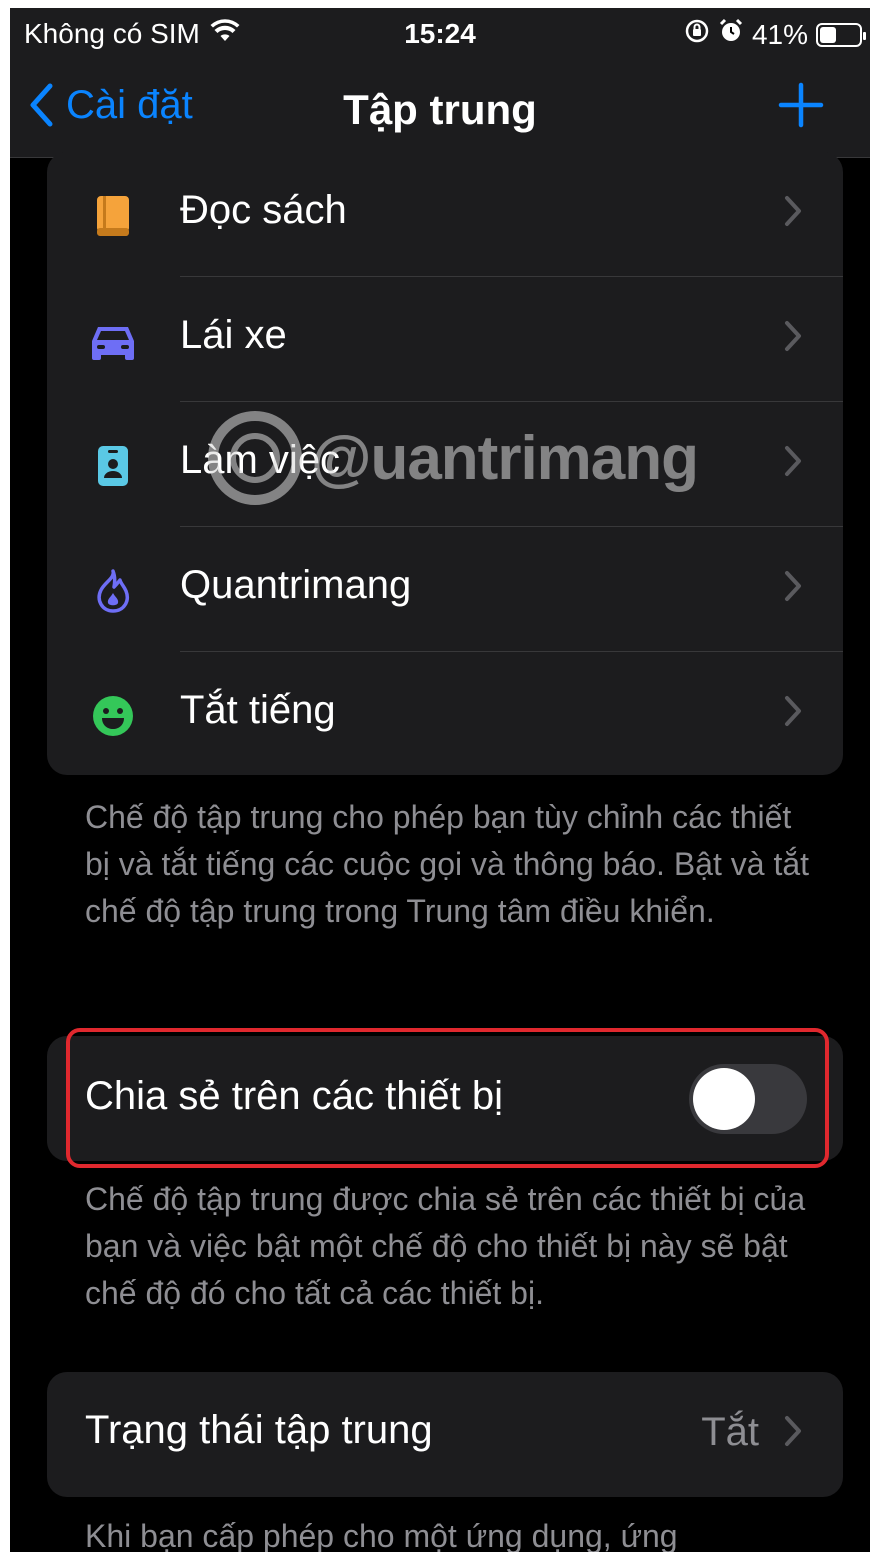 The image size is (870, 1552). I want to click on focus-status-value: Tắt, so click(730, 1432).